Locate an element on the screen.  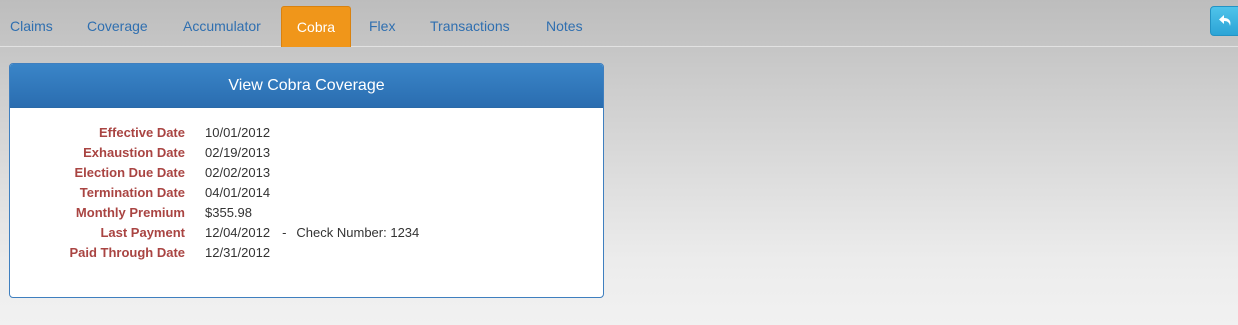
field-label: Termination Date is located at coordinates (132, 192).